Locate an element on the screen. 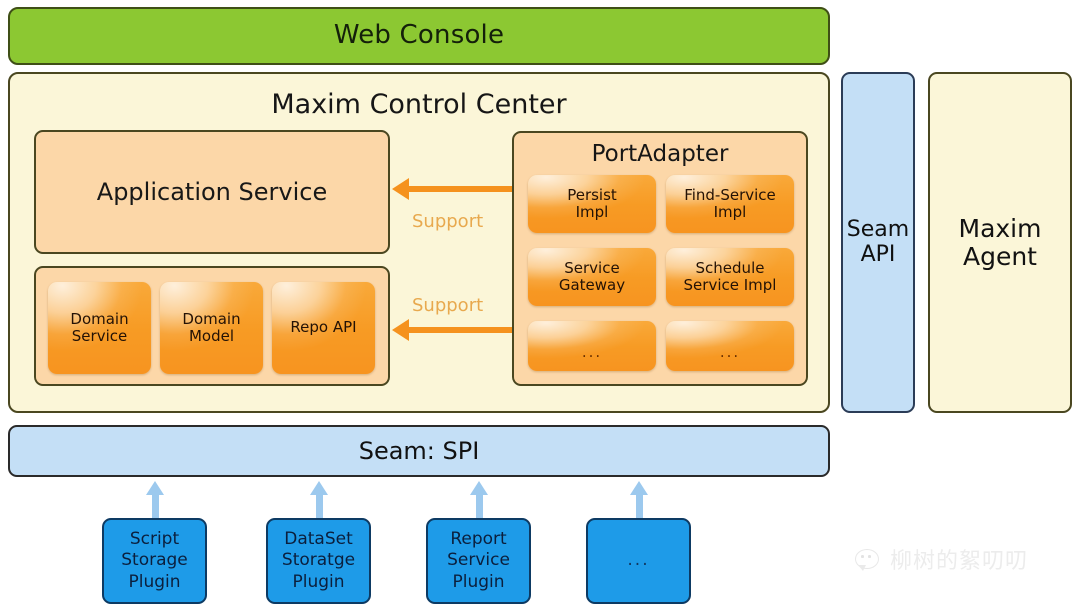  persist-impl-chip: Persist Impl is located at coordinates (592, 204).